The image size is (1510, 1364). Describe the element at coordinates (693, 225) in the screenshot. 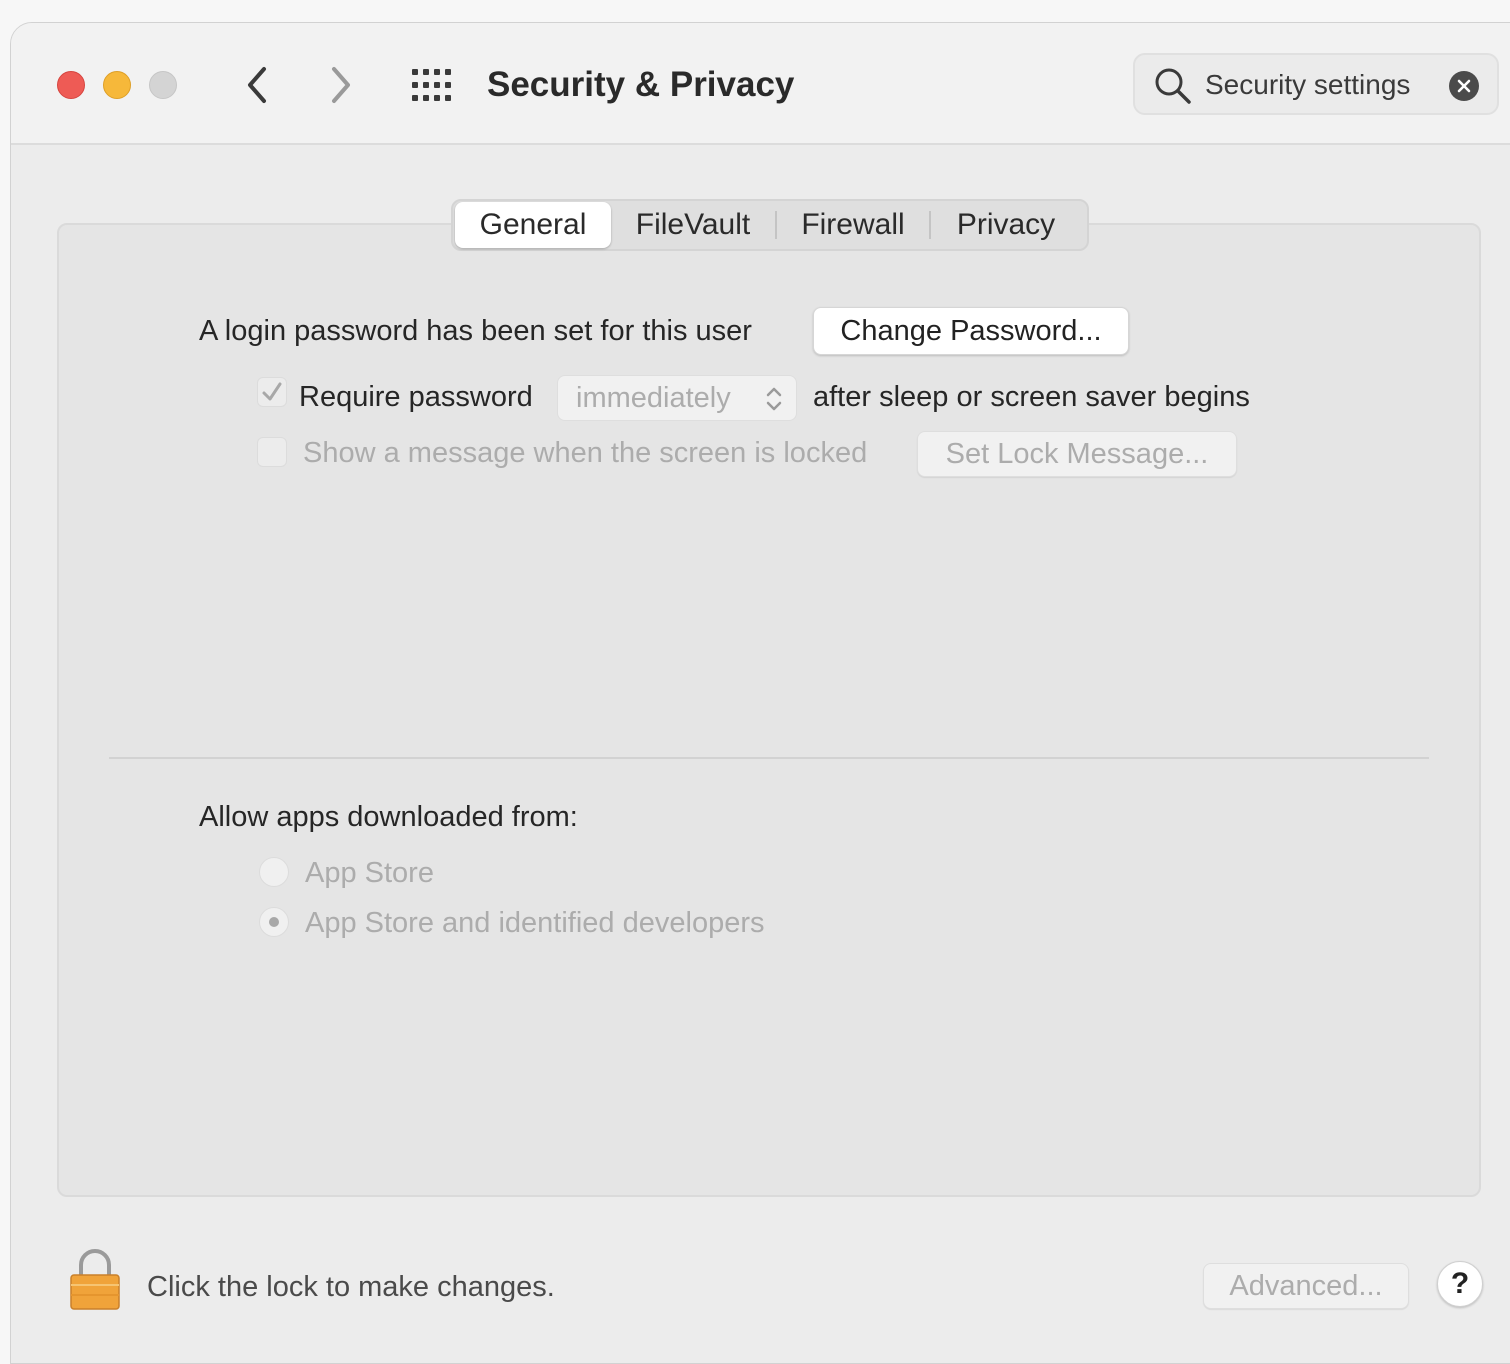

I see `tab-filevault: FileVault` at that location.